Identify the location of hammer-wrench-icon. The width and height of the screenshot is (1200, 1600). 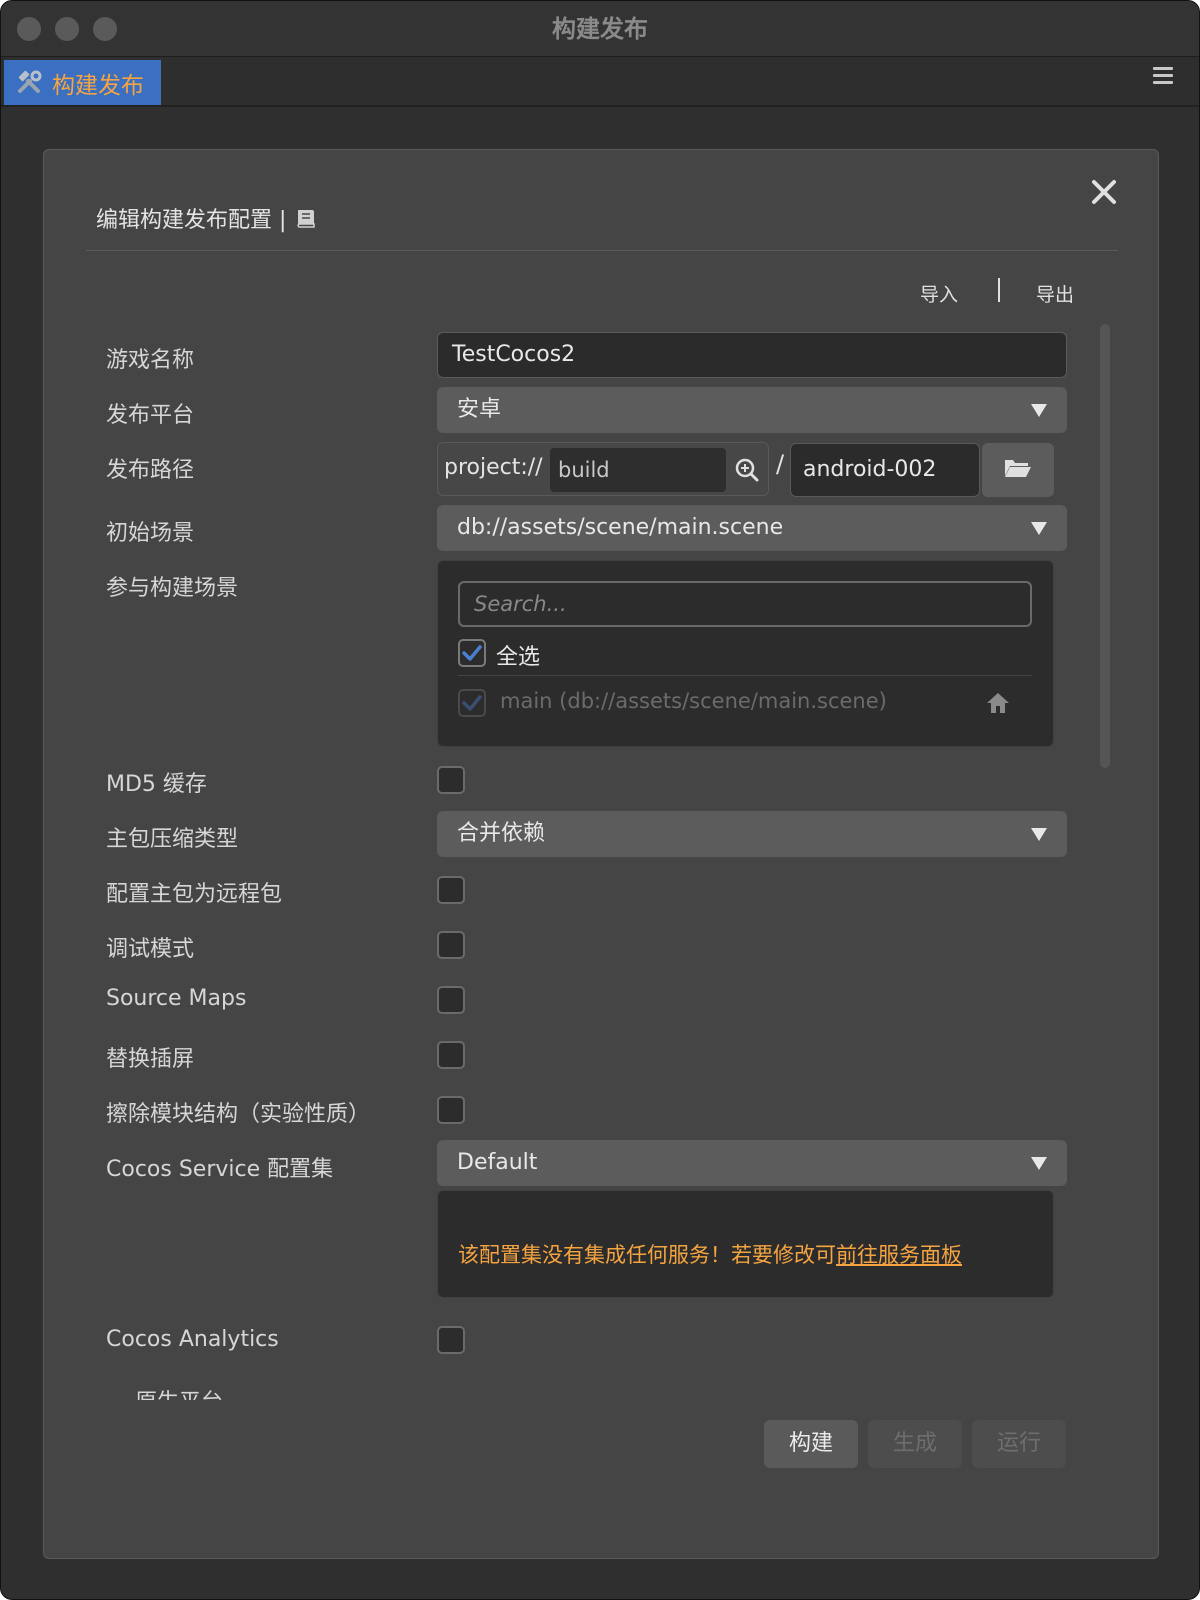
(30, 81).